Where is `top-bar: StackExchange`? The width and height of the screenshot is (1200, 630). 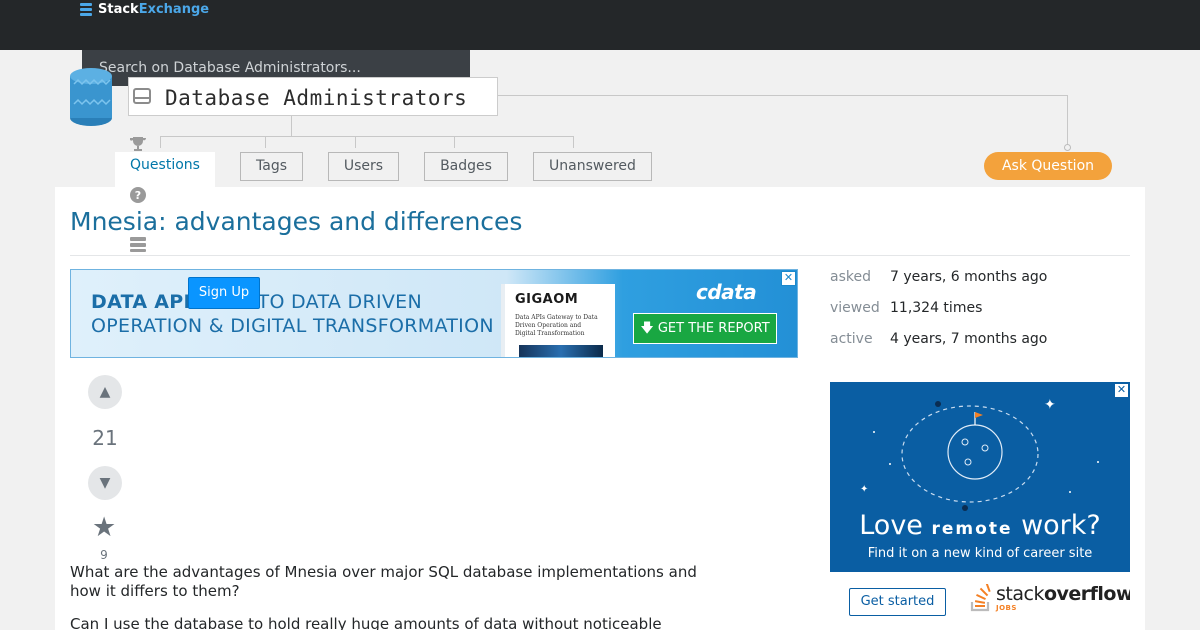
top-bar: StackExchange is located at coordinates (600, 25).